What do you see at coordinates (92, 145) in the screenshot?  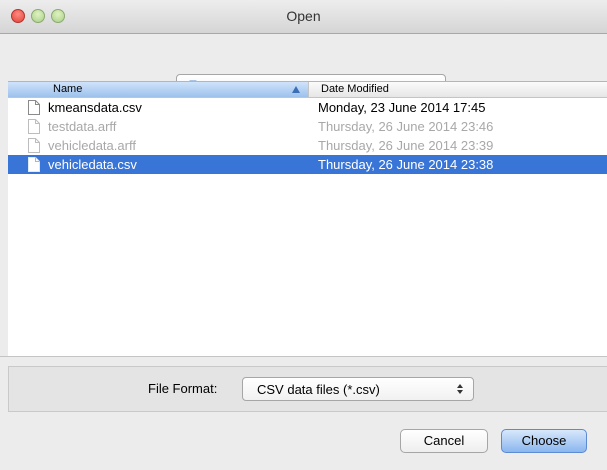 I see `file-name: vehicledata.arff` at bounding box center [92, 145].